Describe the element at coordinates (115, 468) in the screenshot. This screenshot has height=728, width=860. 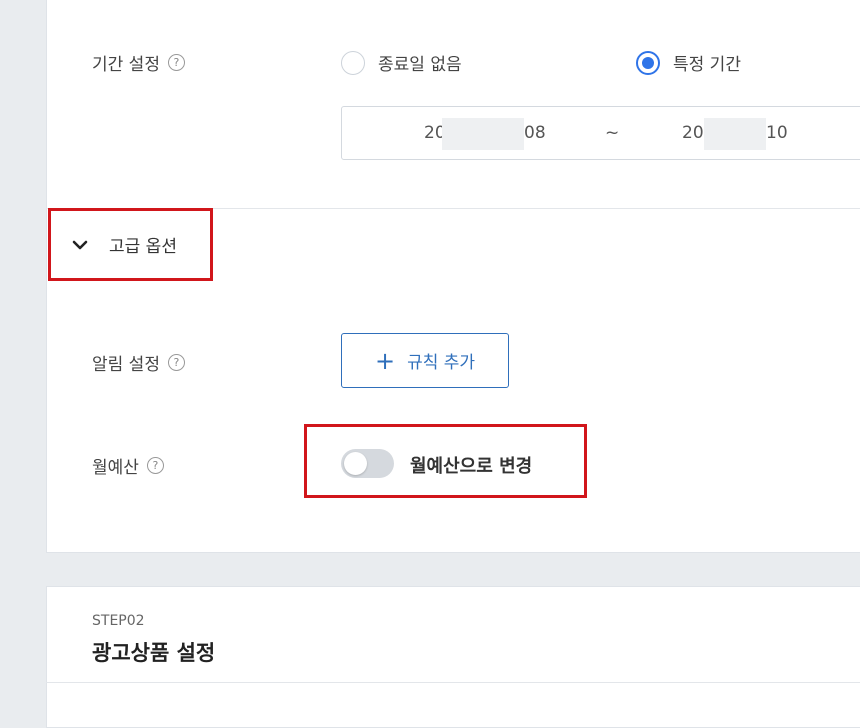
I see `monthly-budget-label: 월예산` at that location.